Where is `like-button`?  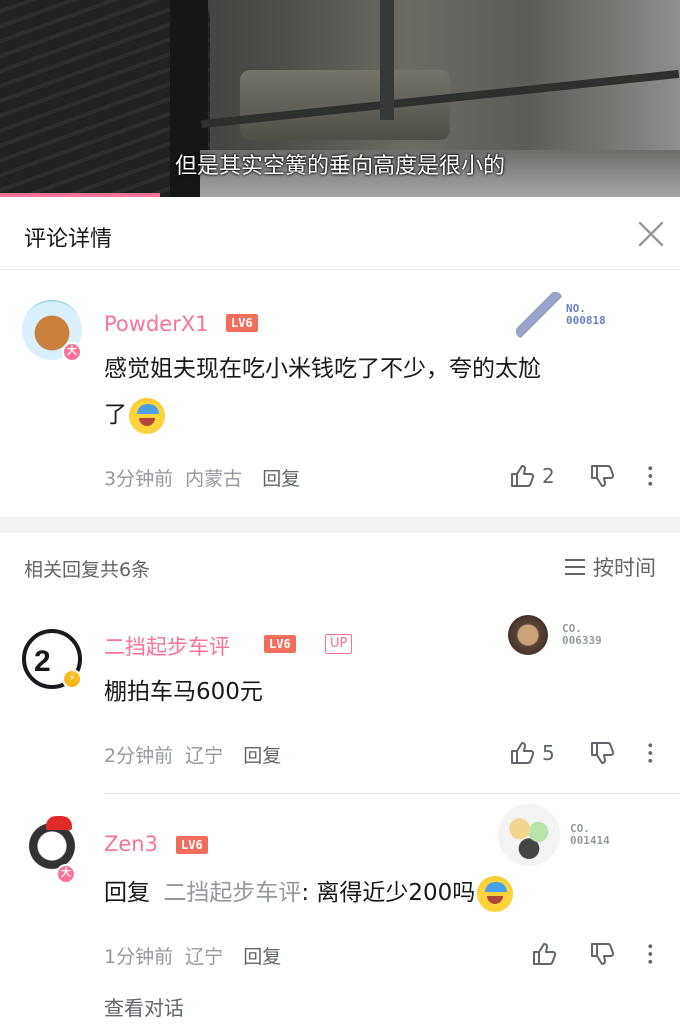 like-button is located at coordinates (544, 954).